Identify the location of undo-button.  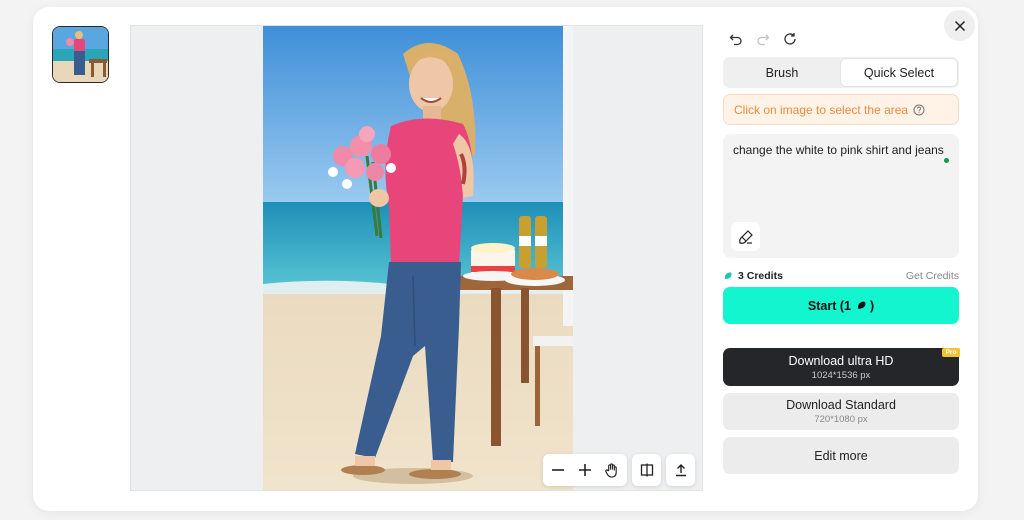
(736, 39).